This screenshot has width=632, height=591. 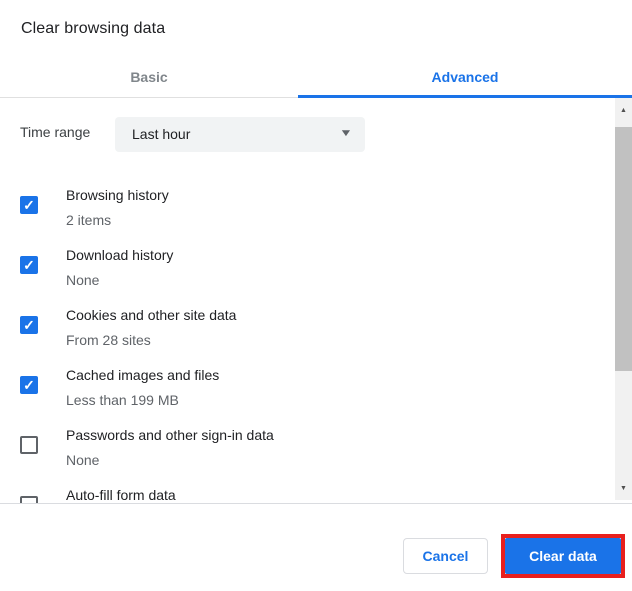 I want to click on tab-bar: Basic Advanced, so click(x=316, y=76).